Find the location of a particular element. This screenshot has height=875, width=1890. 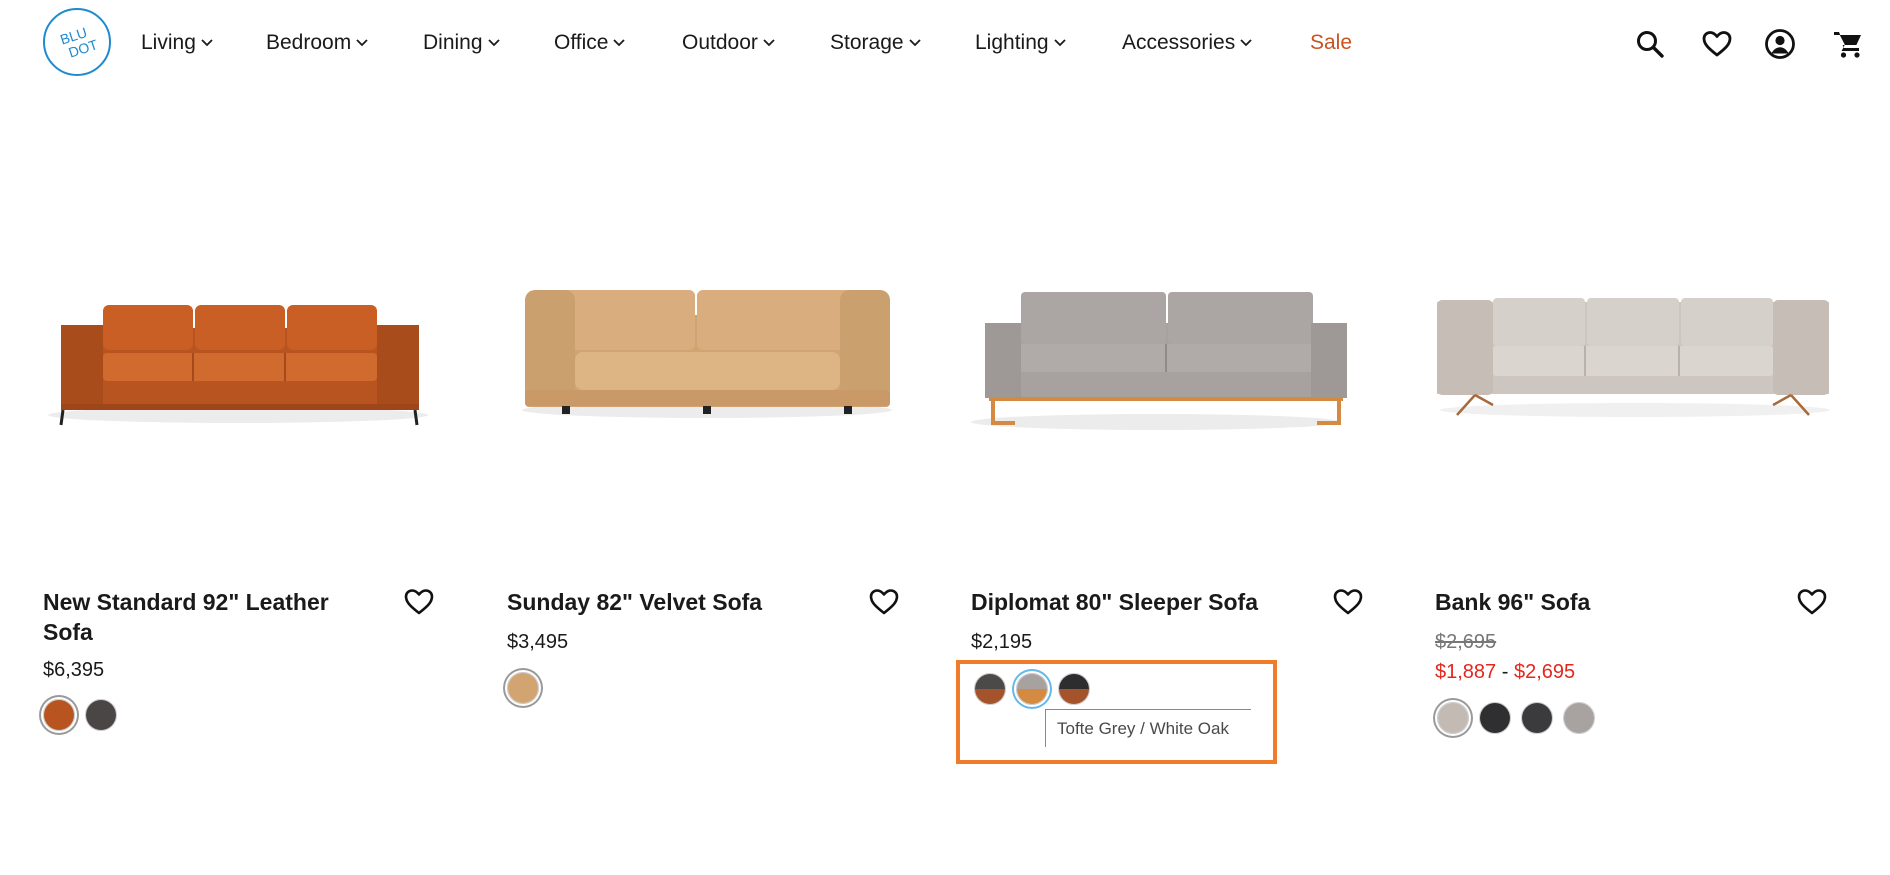

original-price: $2,695 is located at coordinates (1466, 642).